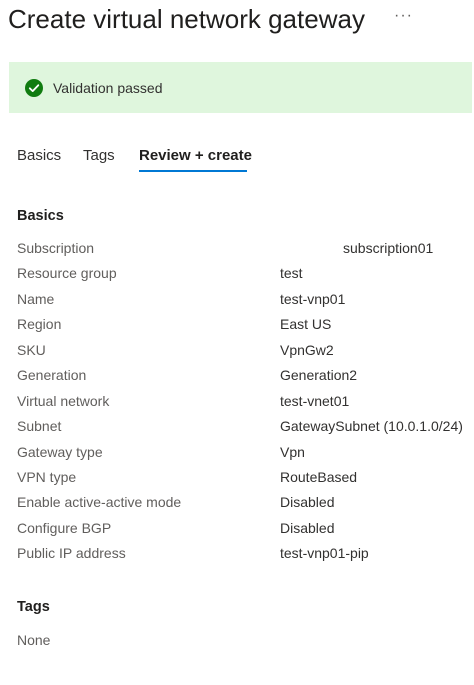 The width and height of the screenshot is (474, 685). What do you see at coordinates (33, 607) in the screenshot?
I see `tags-section-heading: Tags` at bounding box center [33, 607].